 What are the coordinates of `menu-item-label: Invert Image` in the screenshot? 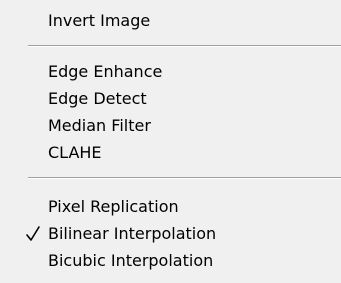 It's located at (99, 20).